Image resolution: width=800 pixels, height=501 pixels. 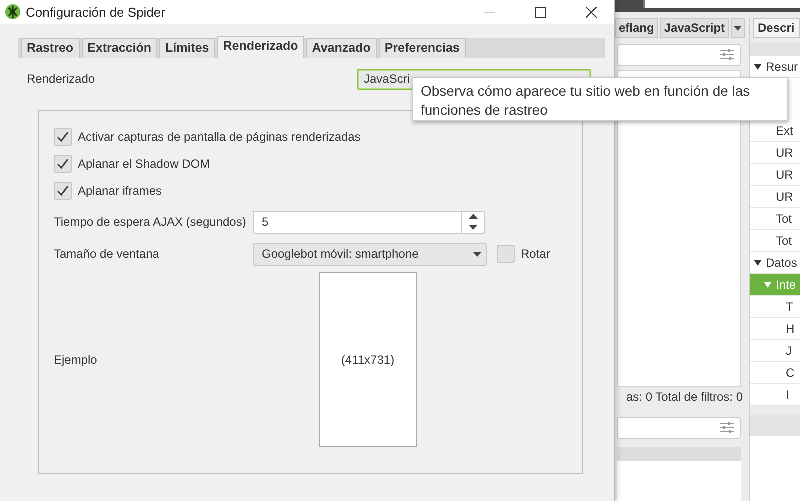 What do you see at coordinates (96, 12) in the screenshot?
I see `window-title: Configuración de Spider` at bounding box center [96, 12].